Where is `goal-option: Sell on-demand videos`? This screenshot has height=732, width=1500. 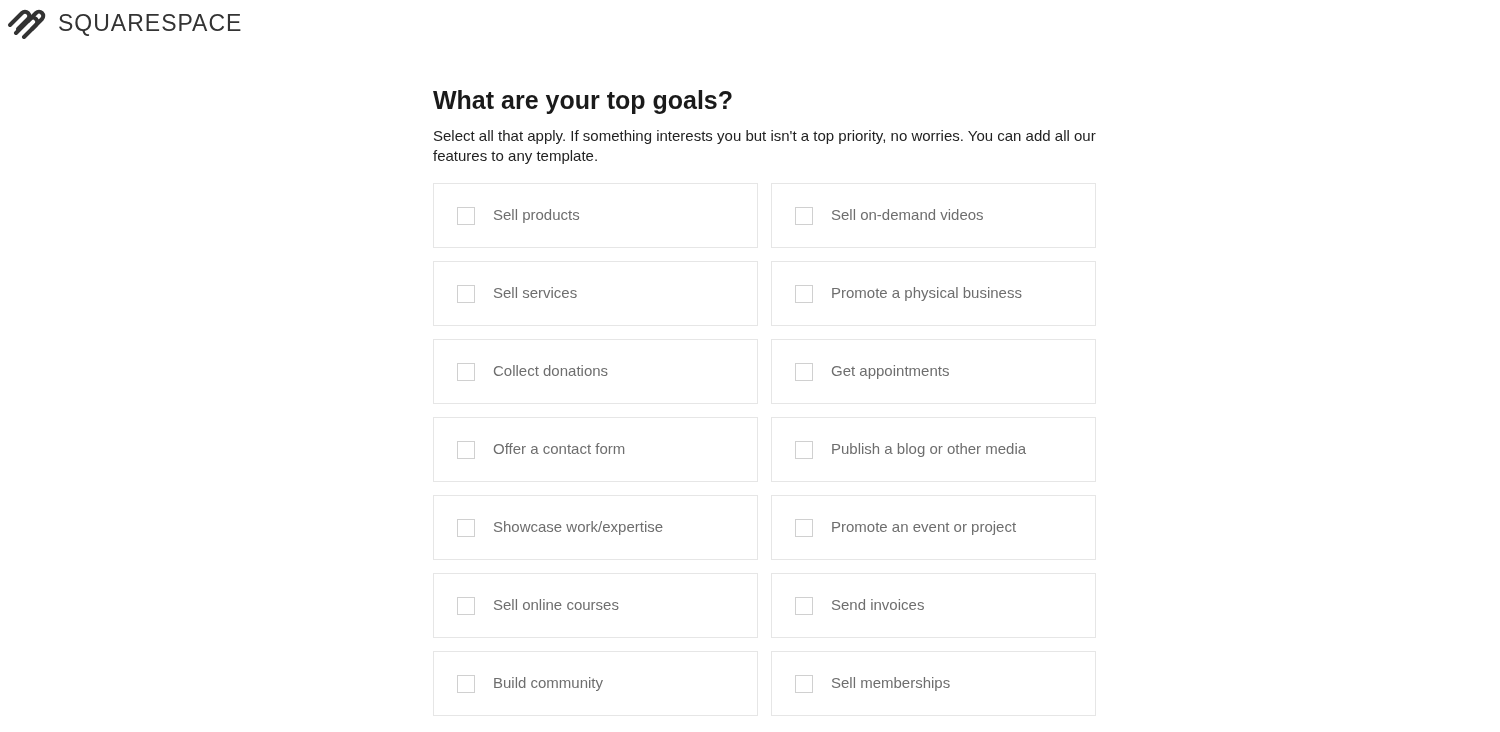
goal-option: Sell on-demand videos is located at coordinates (933, 215).